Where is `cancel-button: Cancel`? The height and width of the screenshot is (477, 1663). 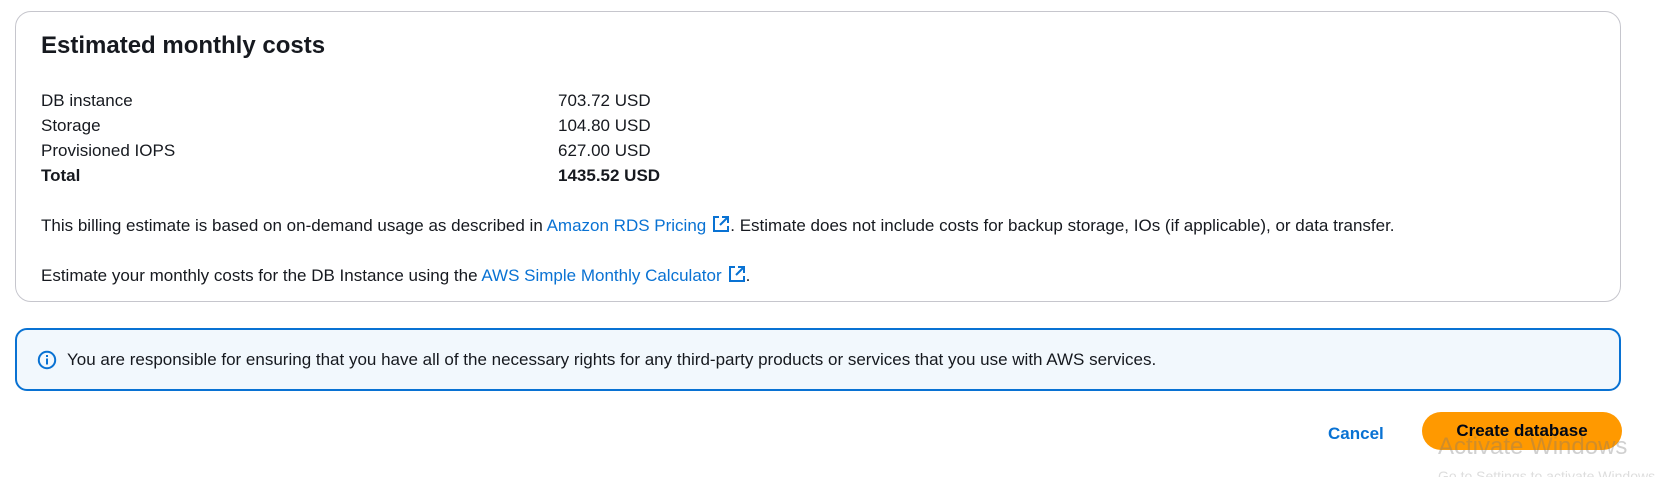 cancel-button: Cancel is located at coordinates (1356, 434).